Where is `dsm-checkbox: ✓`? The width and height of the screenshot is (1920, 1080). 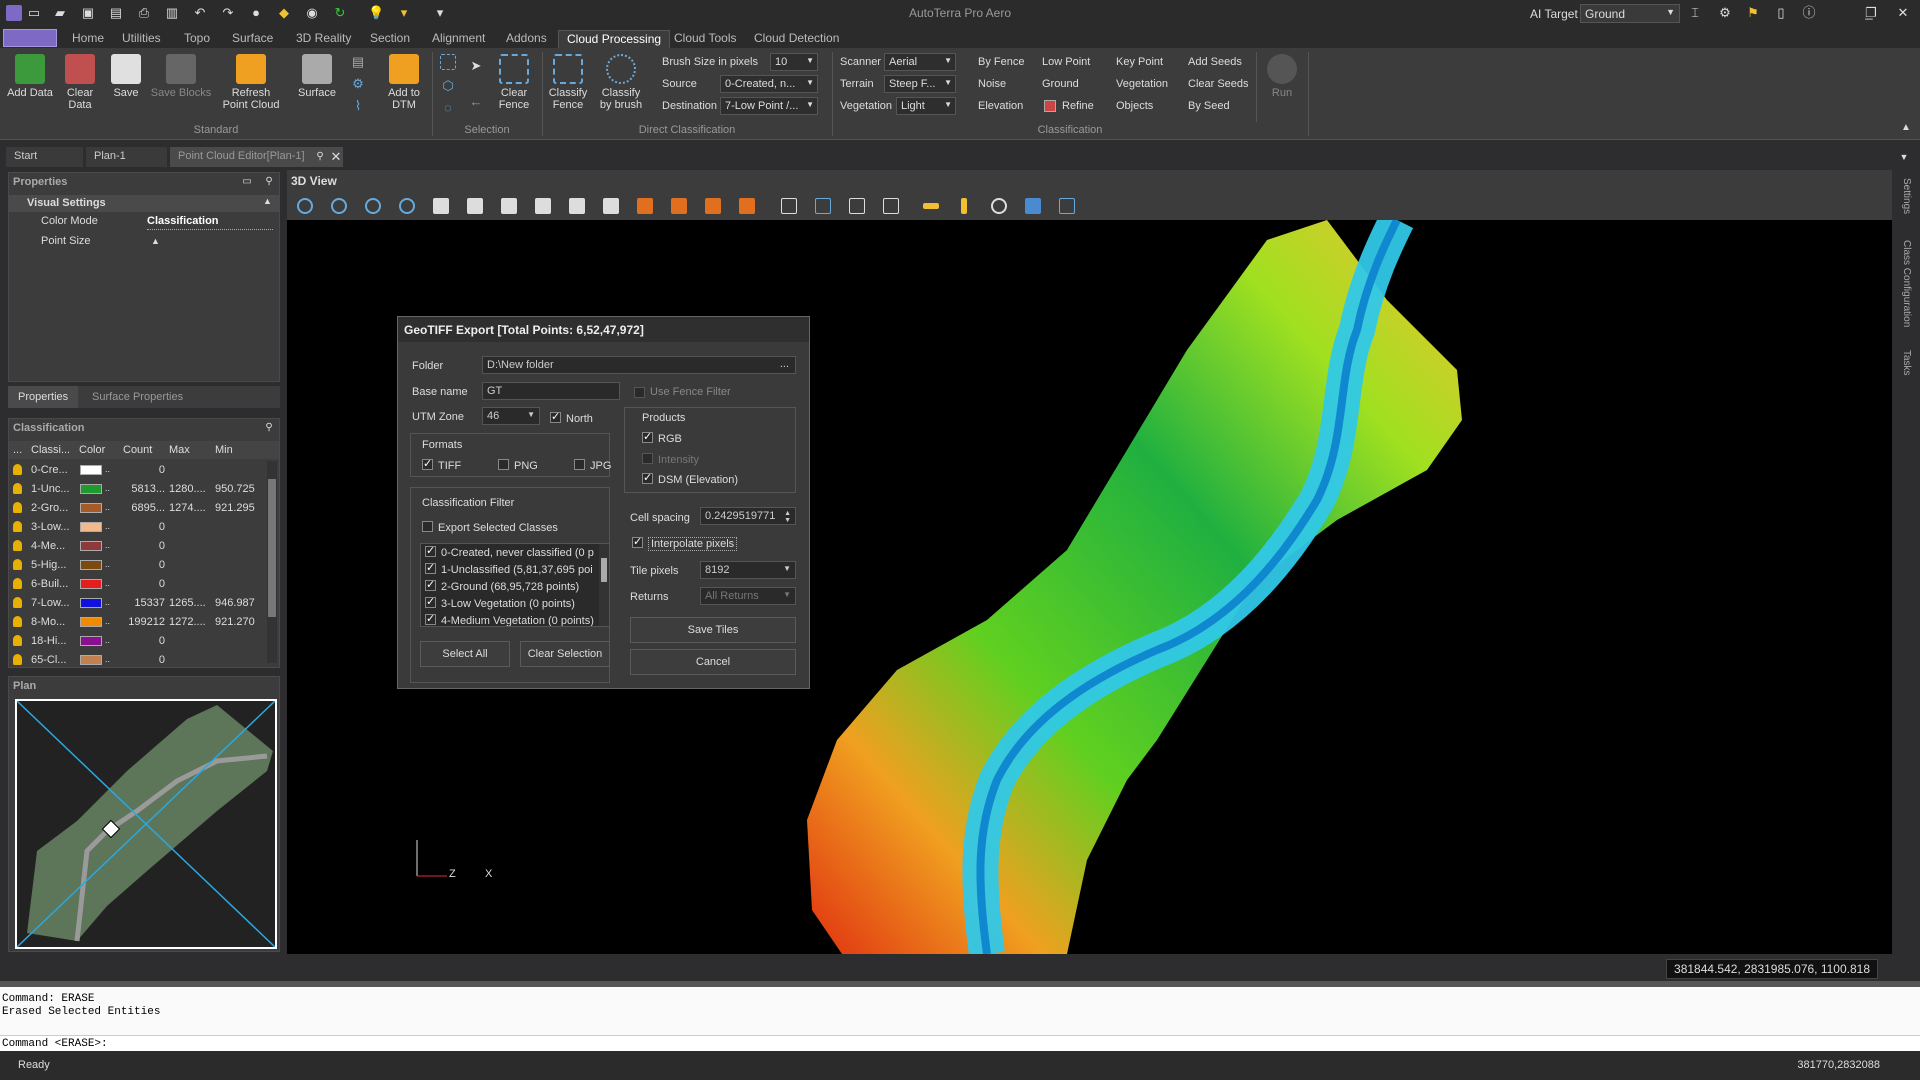
dsm-checkbox: ✓ is located at coordinates (647, 478).